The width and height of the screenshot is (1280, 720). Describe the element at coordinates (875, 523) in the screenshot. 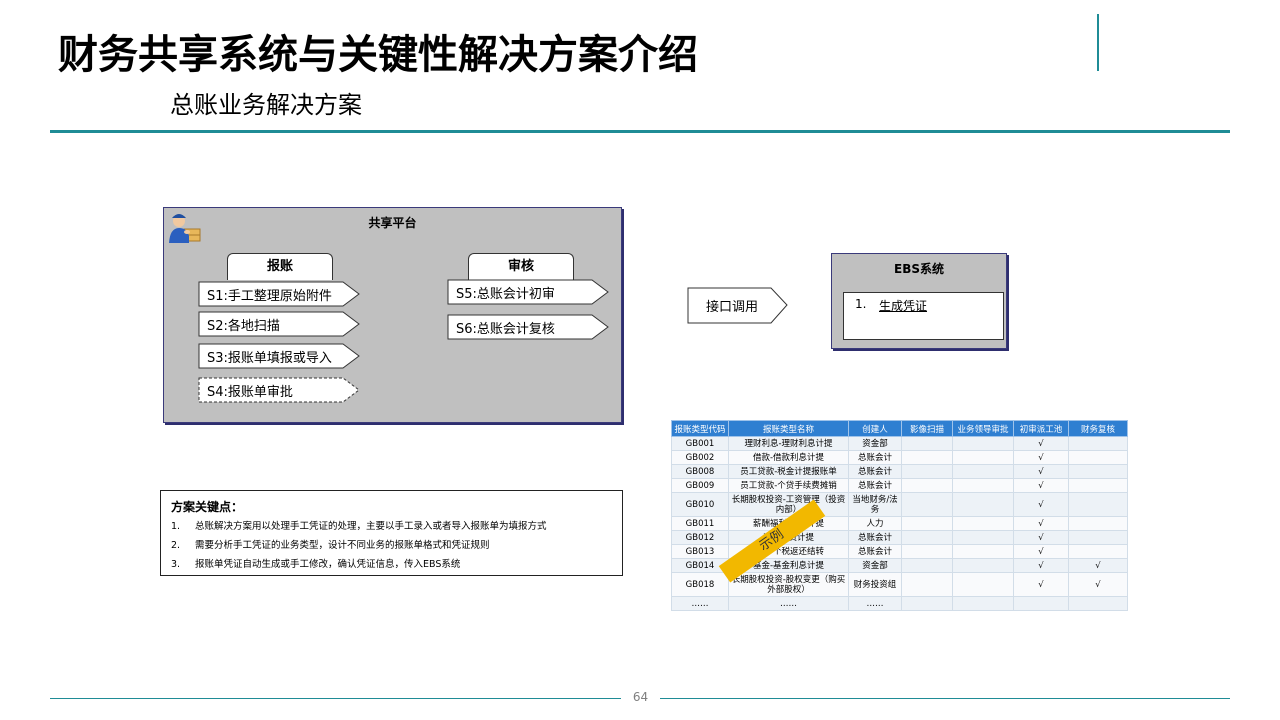

I see `table-cell: 人力` at that location.